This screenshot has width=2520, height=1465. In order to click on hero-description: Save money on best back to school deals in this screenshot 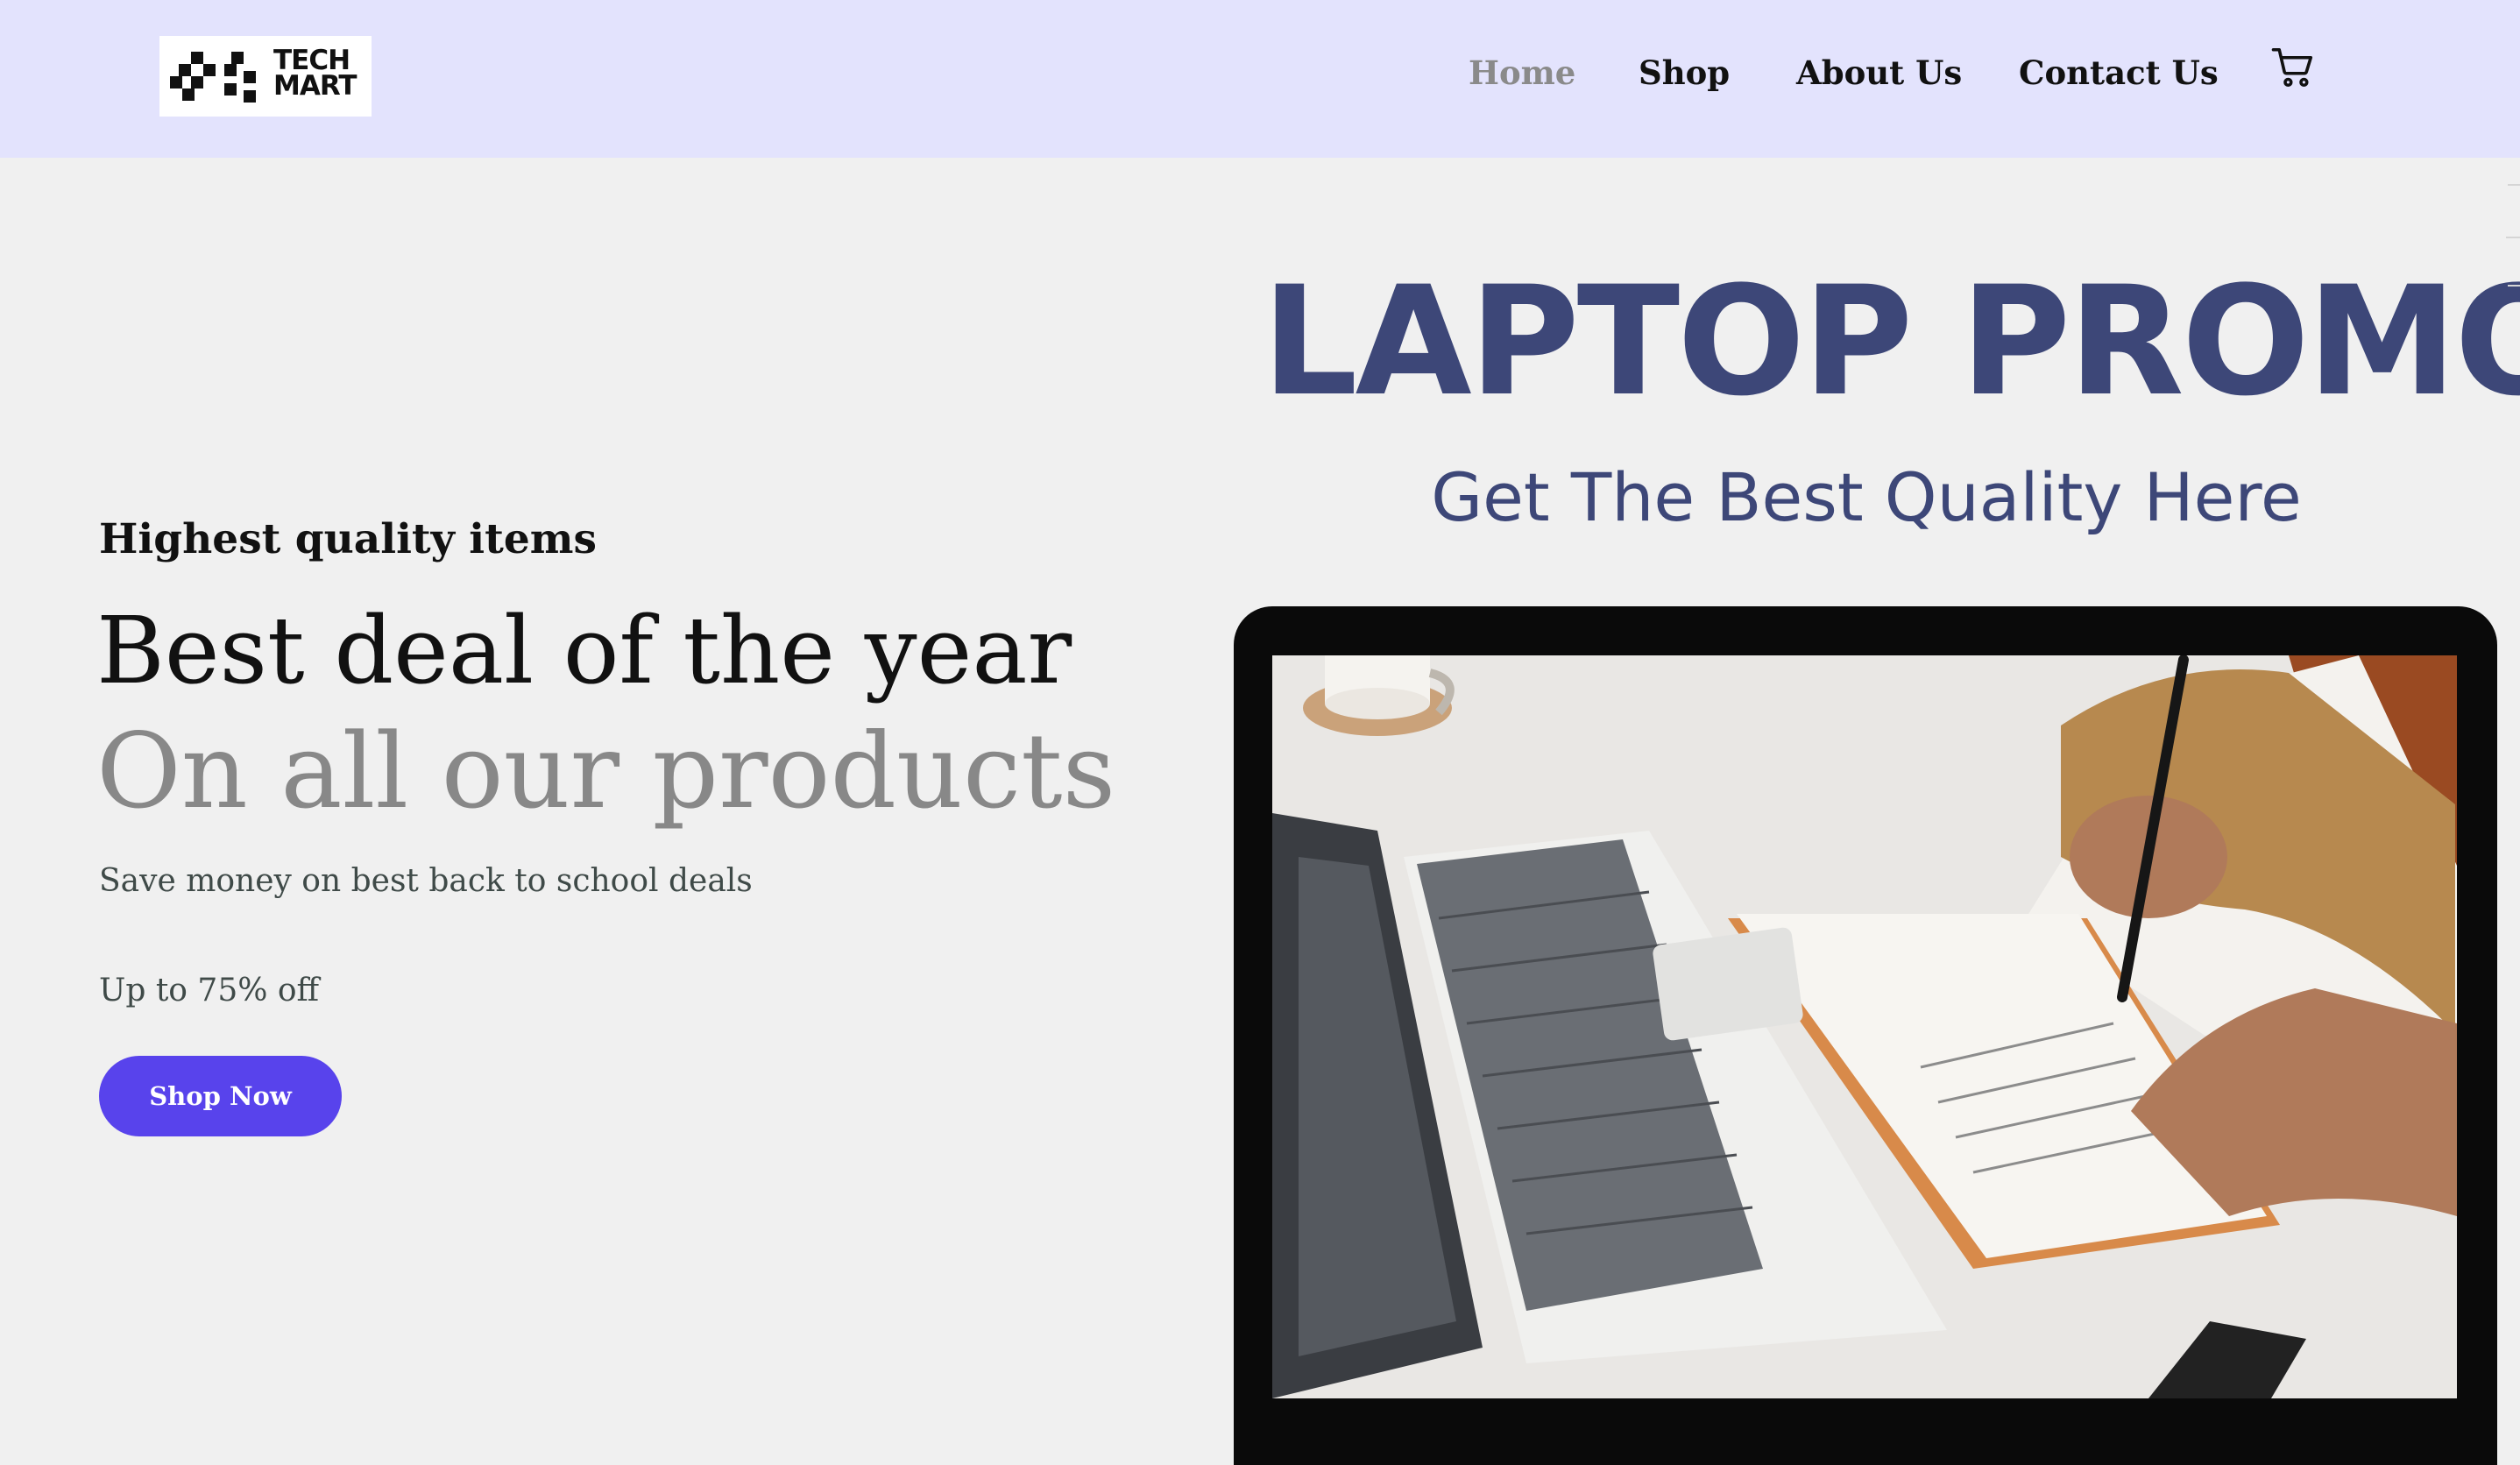, I will do `click(426, 881)`.